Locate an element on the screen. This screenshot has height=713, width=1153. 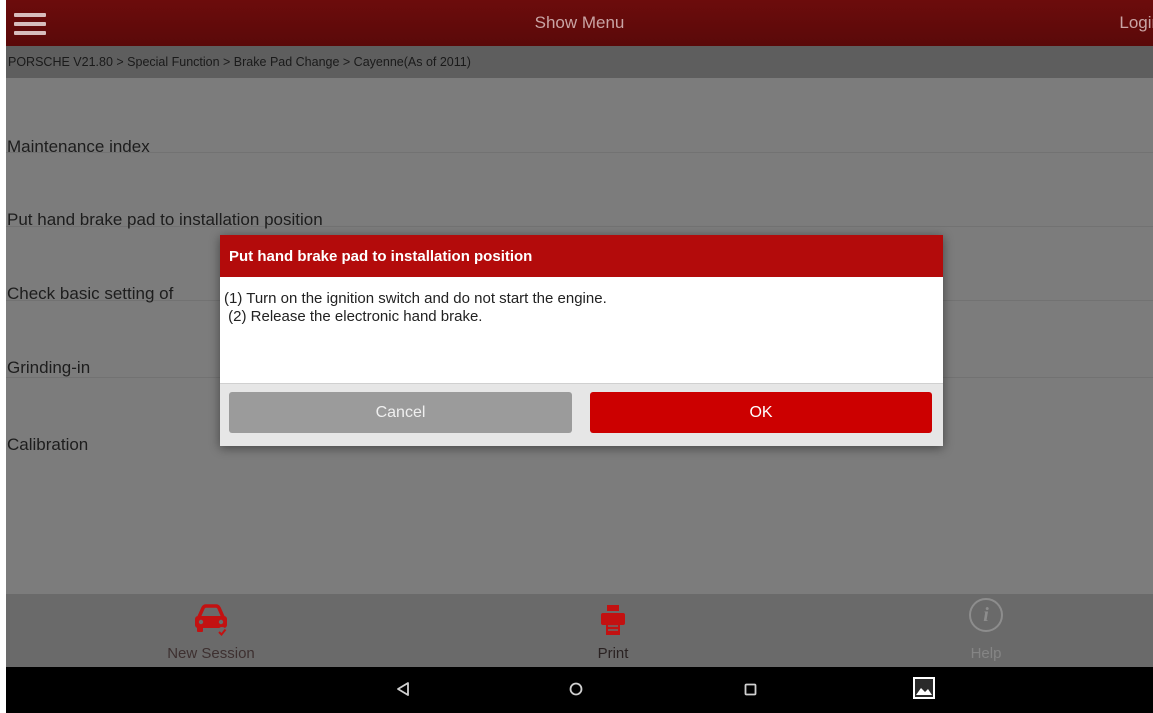
info-icon: i is located at coordinates (986, 615).